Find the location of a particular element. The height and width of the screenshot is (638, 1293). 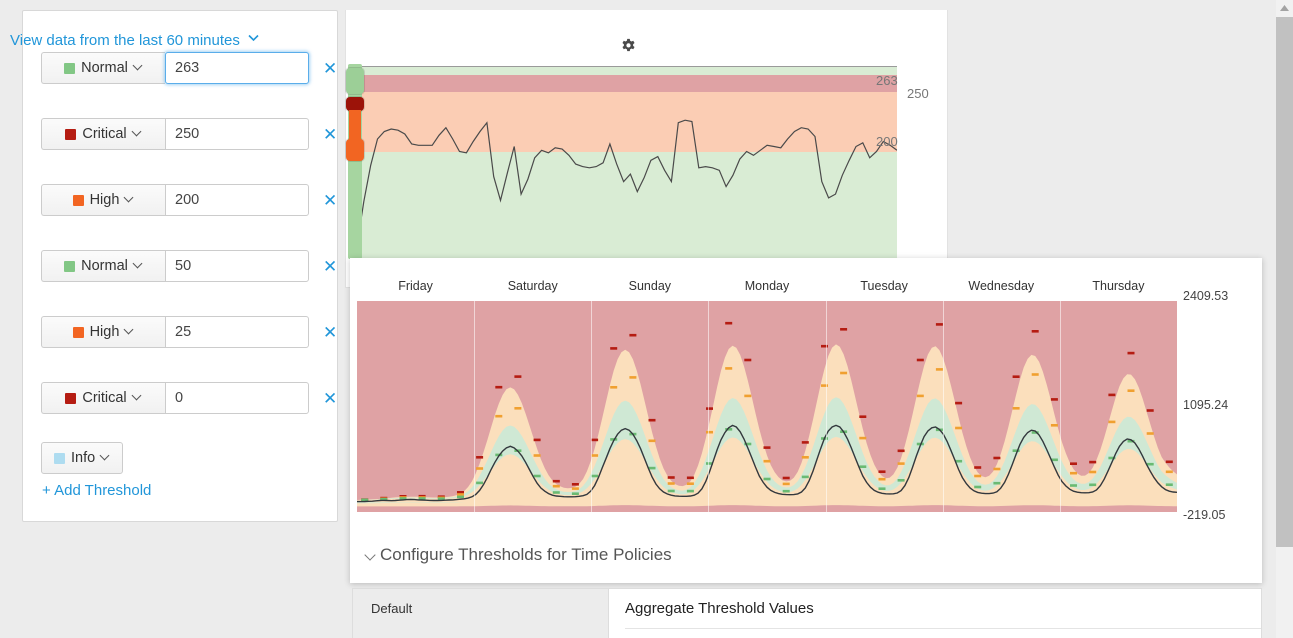

threshold-row: High ✕ is located at coordinates (189, 332).